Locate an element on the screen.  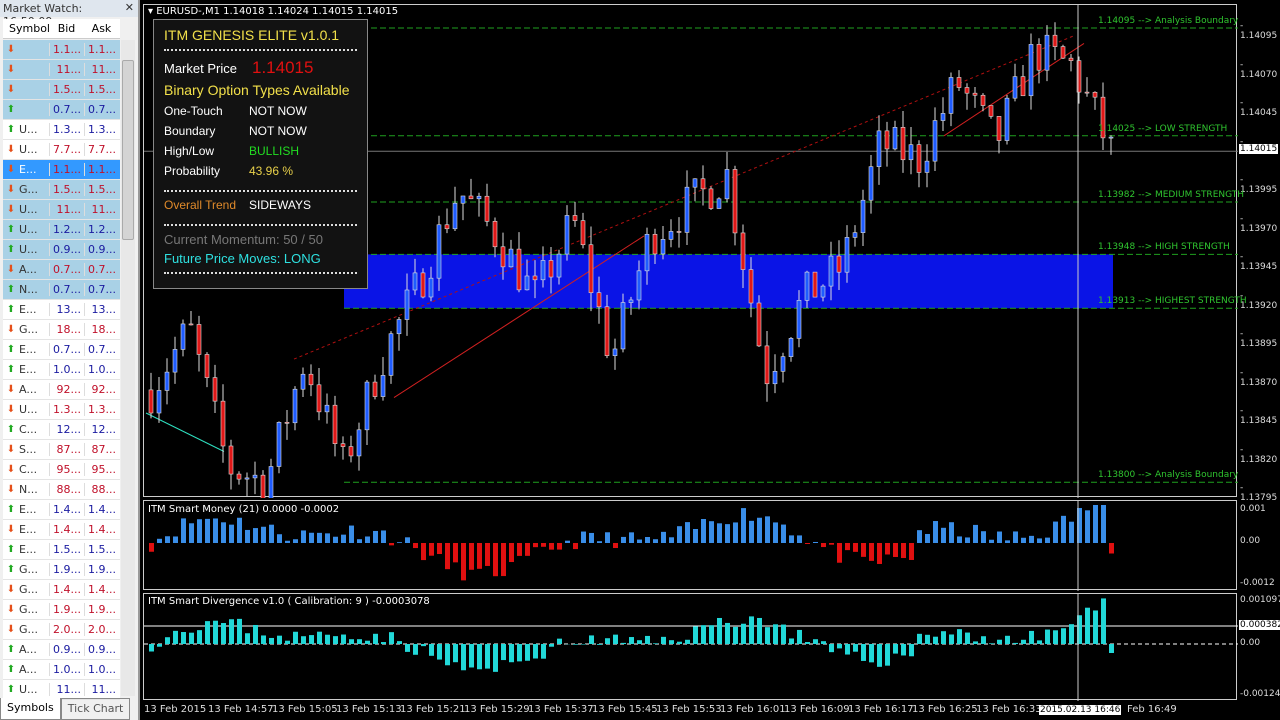
time-tick: 13 Feb 15:53 is located at coordinates (689, 709).